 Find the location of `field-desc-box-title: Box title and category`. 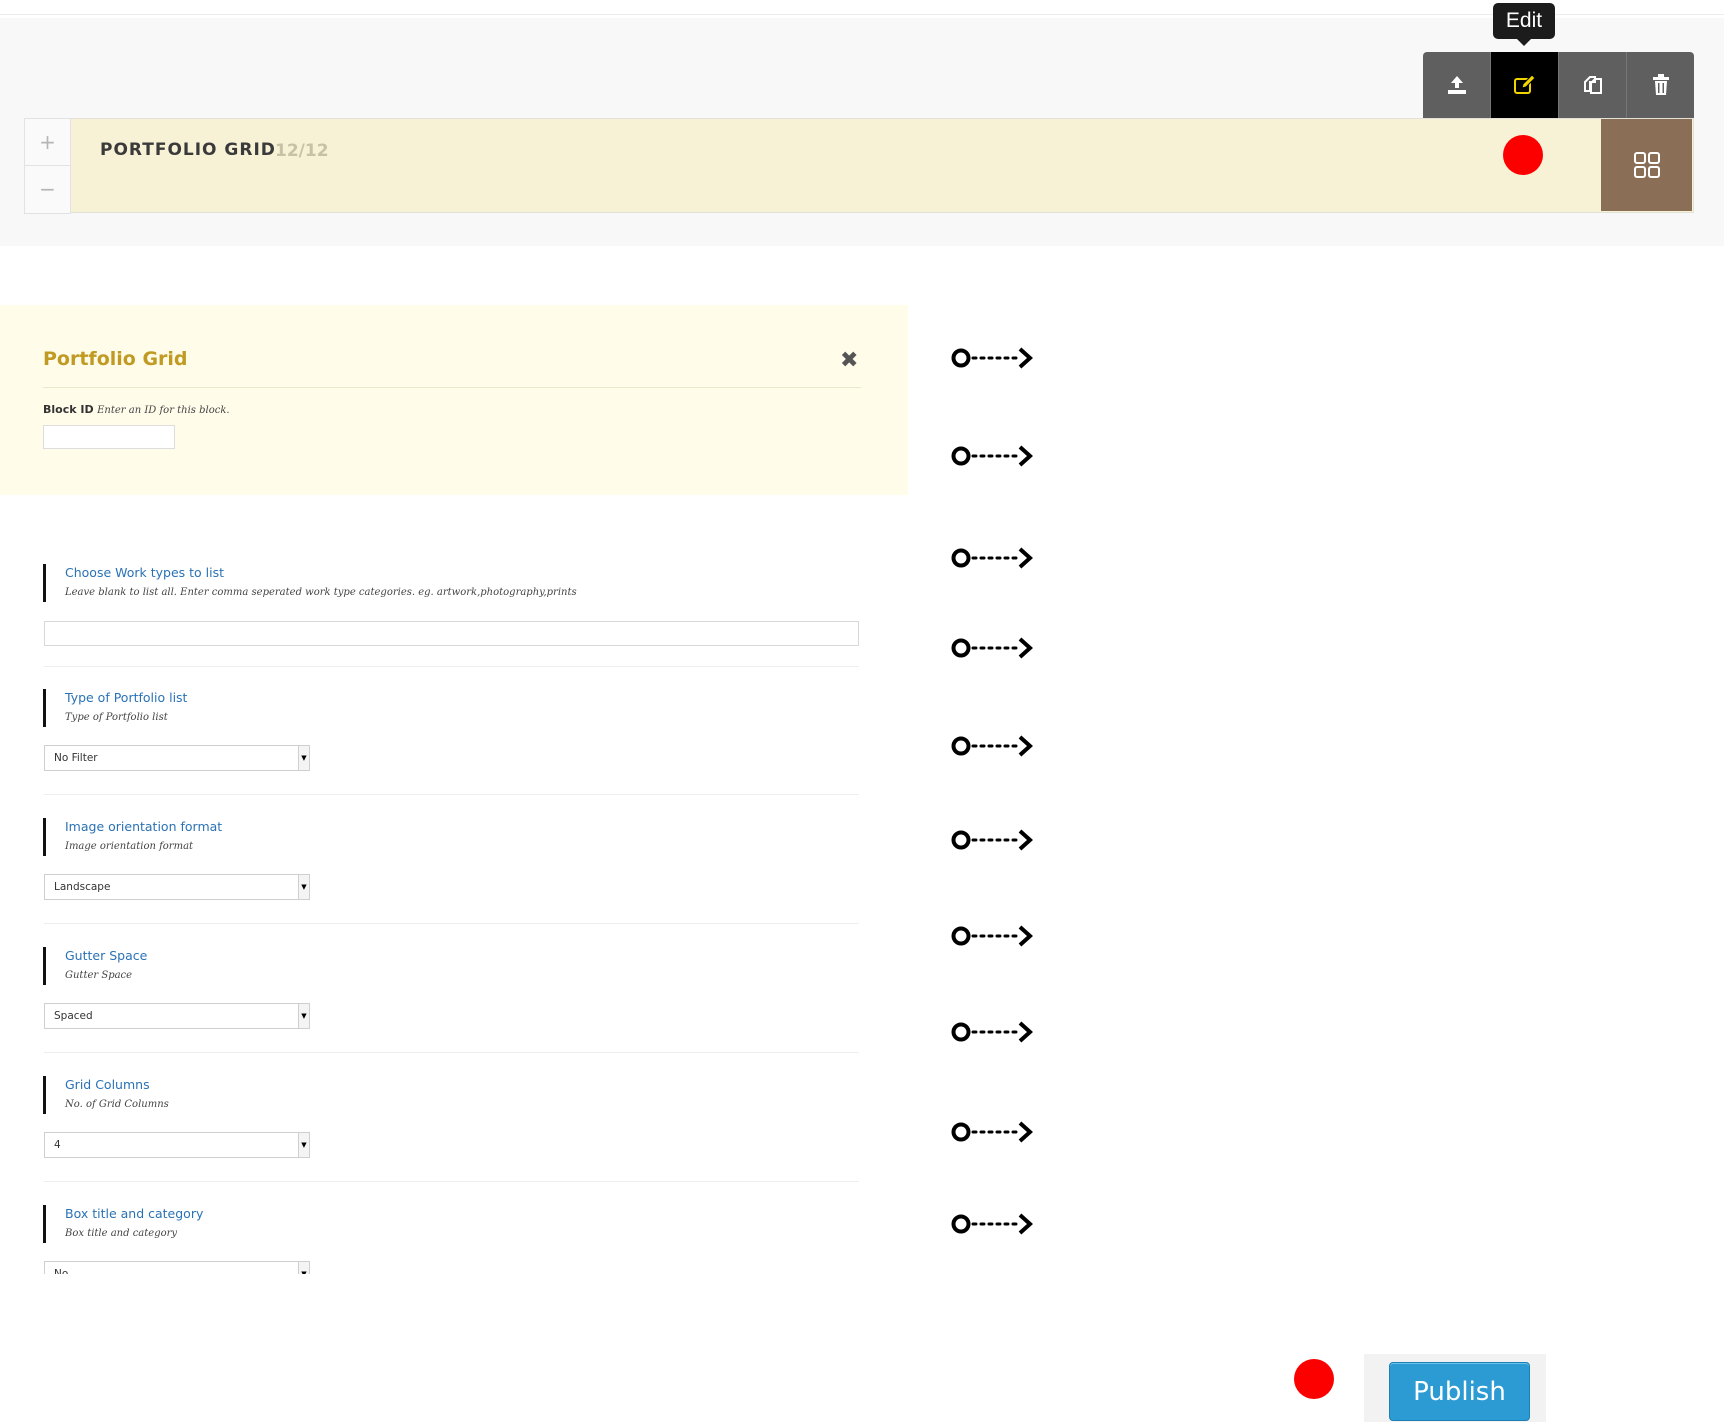

field-desc-box-title: Box title and category is located at coordinates (121, 1233).